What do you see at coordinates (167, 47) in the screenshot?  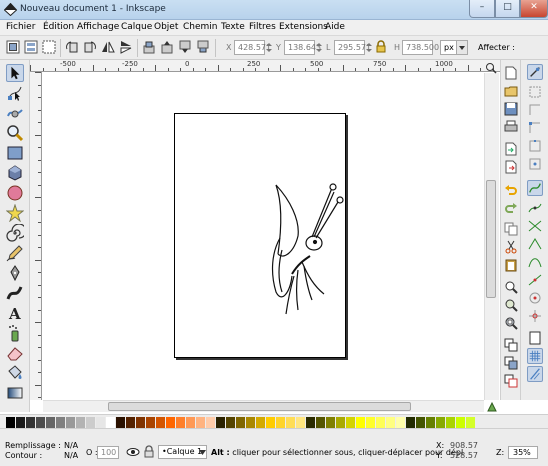 I see `raise-icon` at bounding box center [167, 47].